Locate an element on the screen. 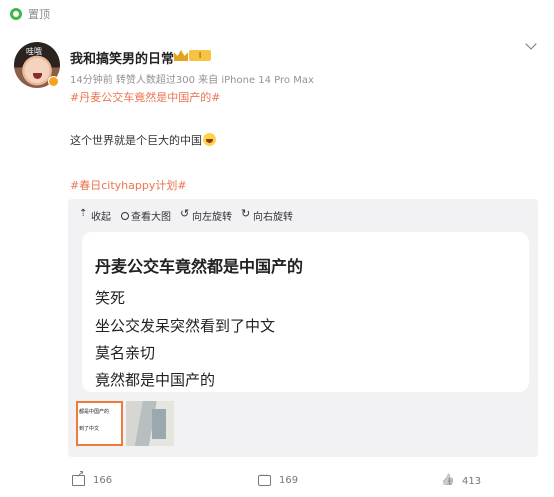 The height and width of the screenshot is (497, 554). collapse-icon is located at coordinates (84, 214).